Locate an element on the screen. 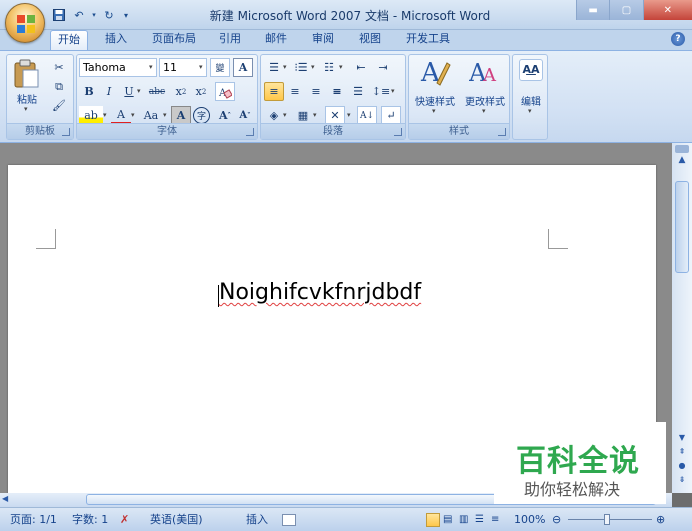 The image size is (692, 531). tab-references: 引用 is located at coordinates (230, 40).